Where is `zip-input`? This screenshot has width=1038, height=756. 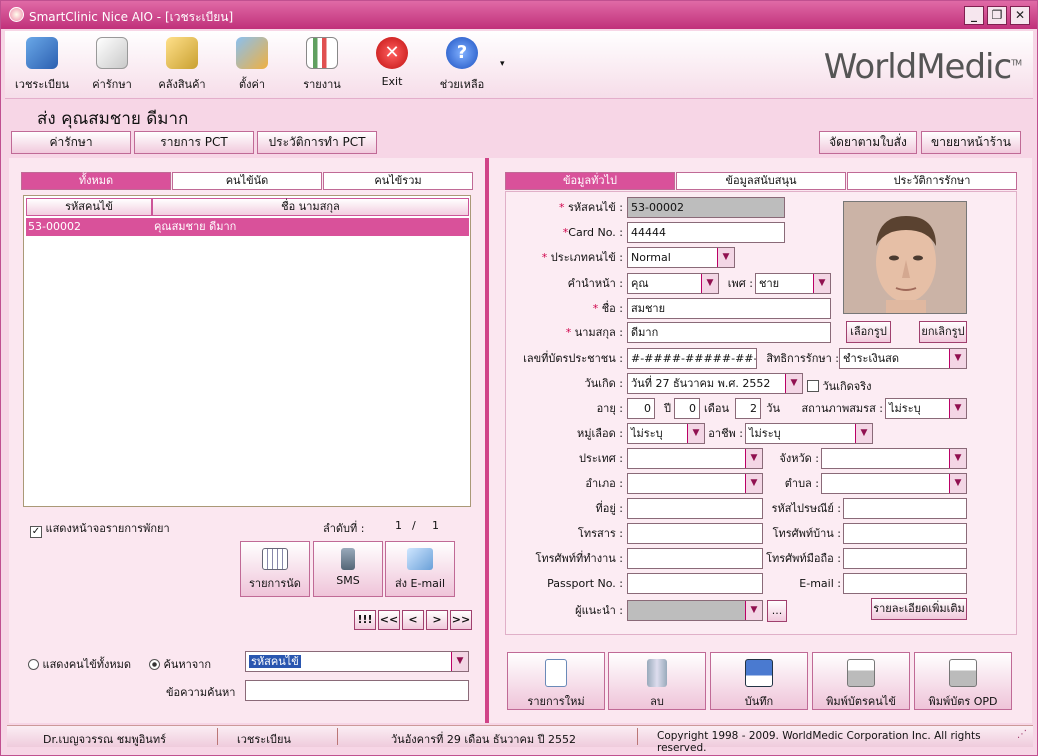 zip-input is located at coordinates (905, 508).